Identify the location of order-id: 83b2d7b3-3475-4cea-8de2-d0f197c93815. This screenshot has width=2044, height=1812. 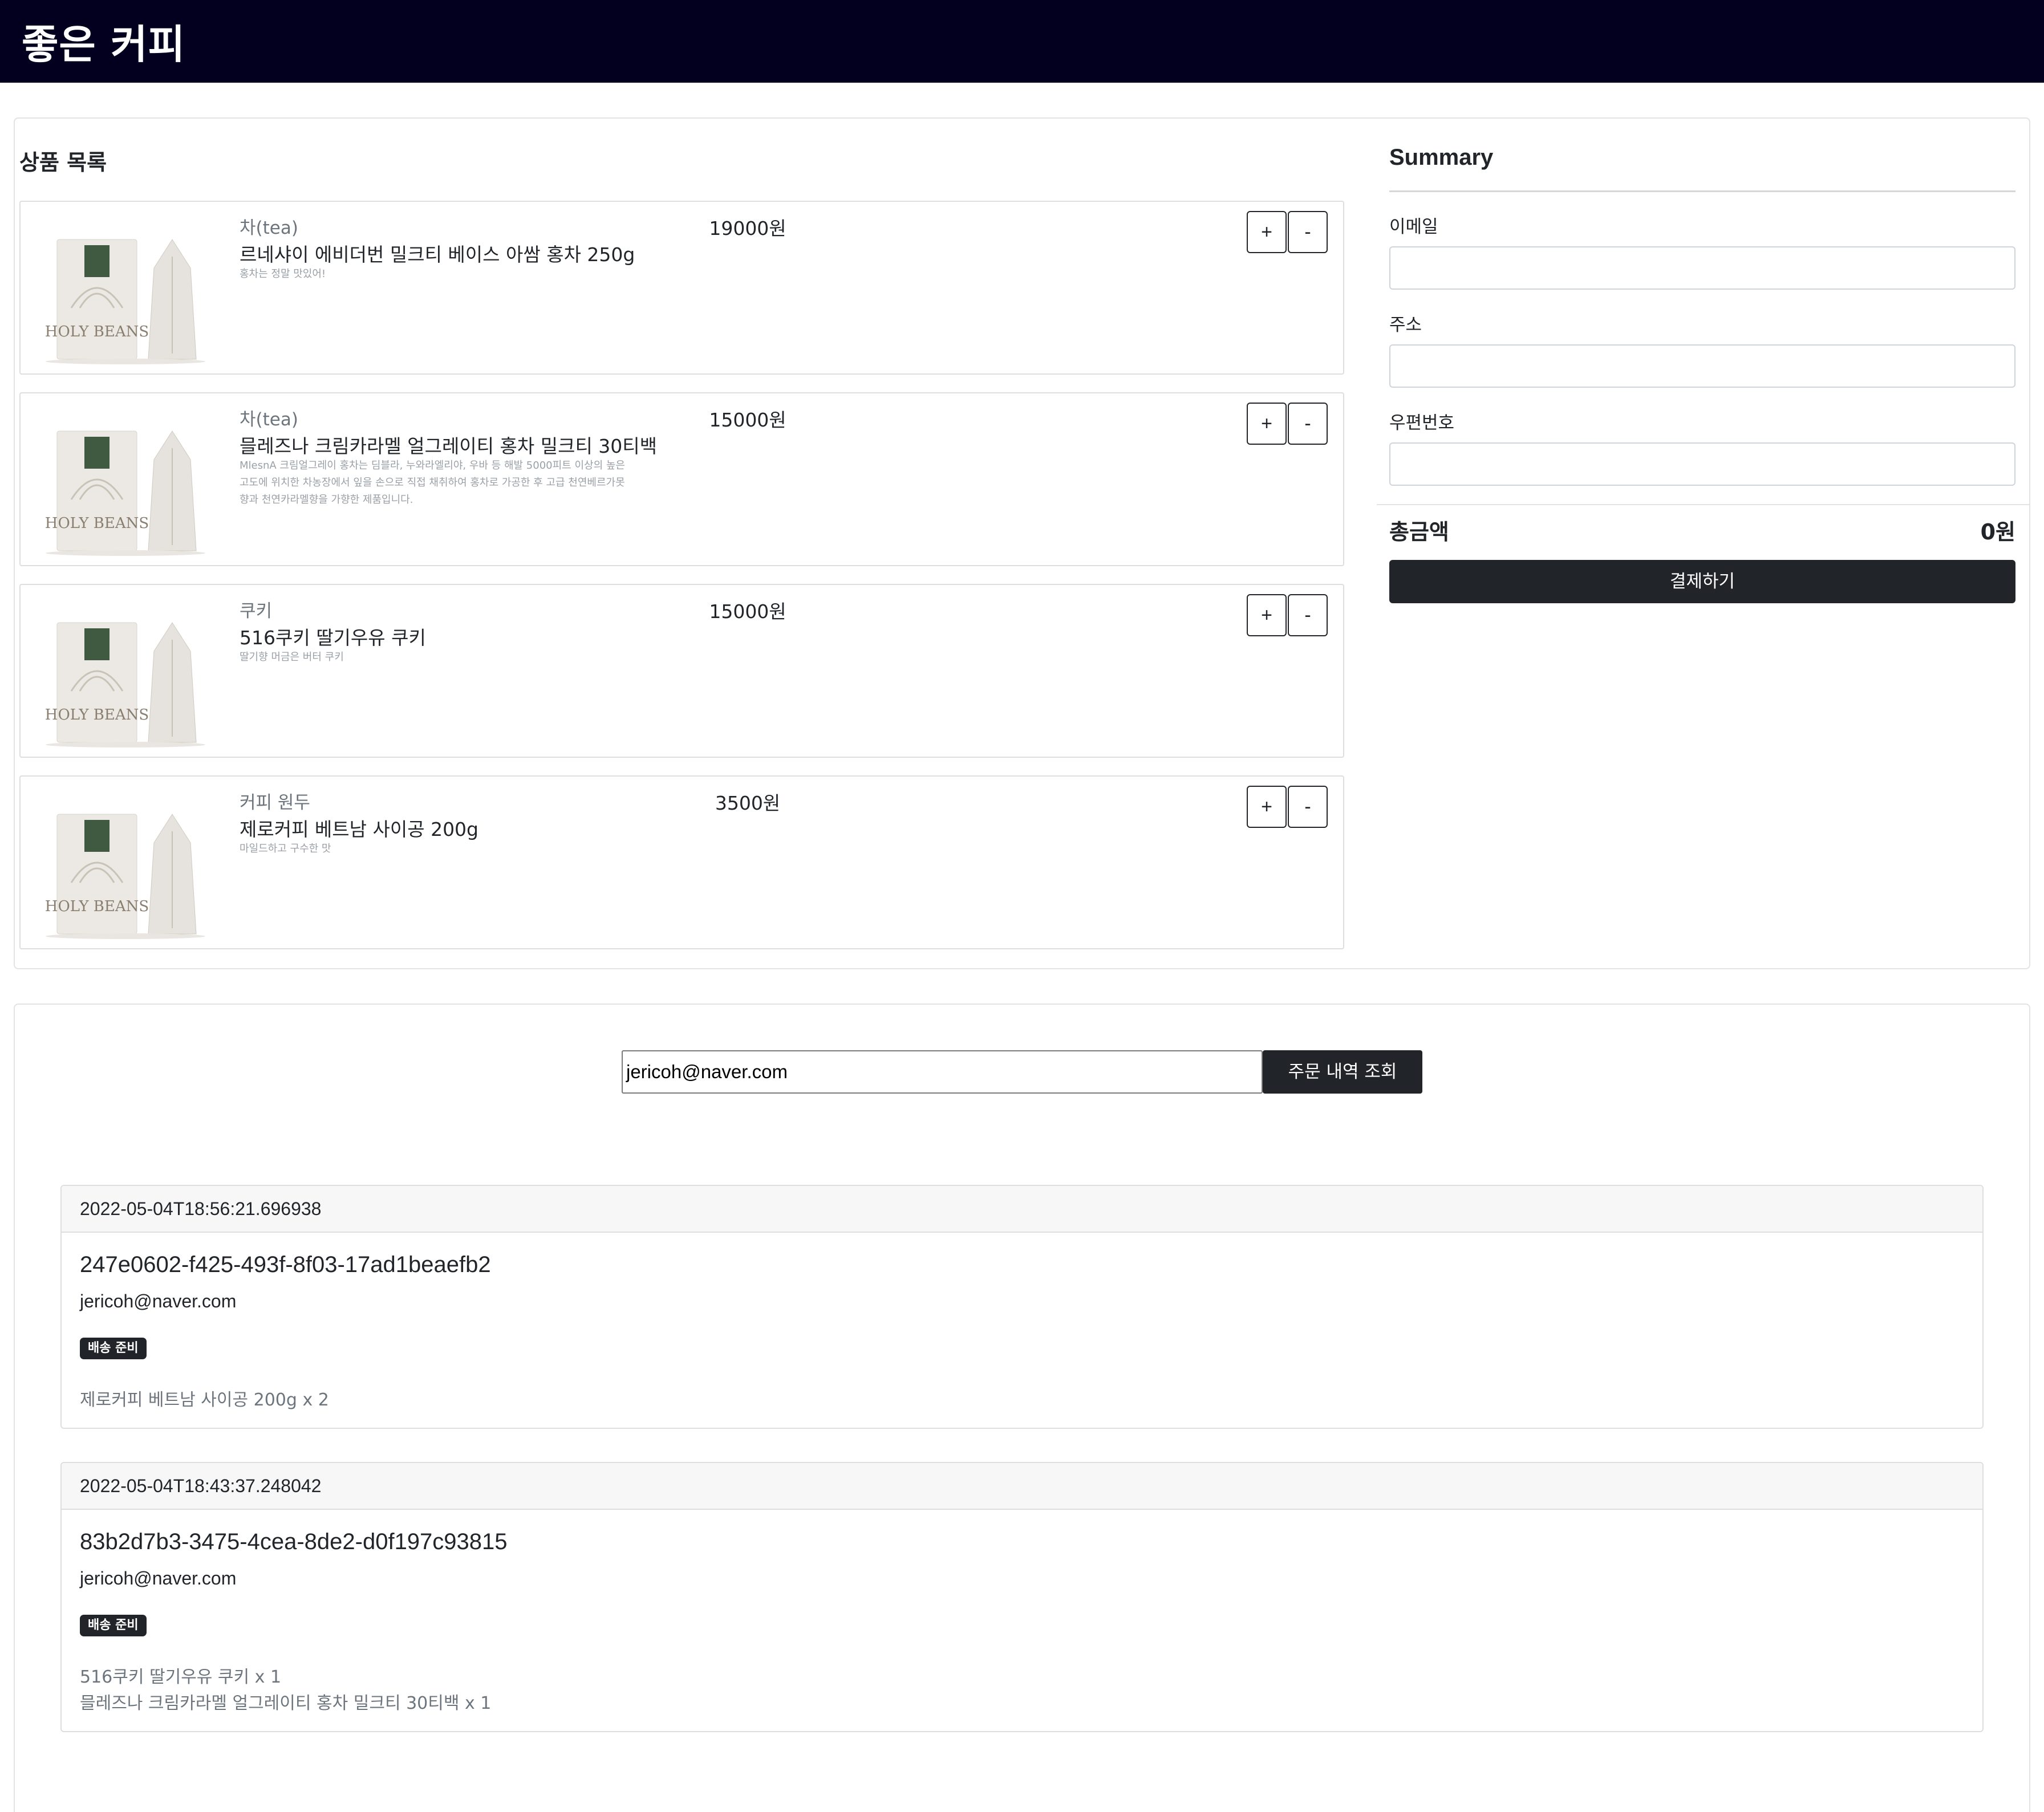
(294, 1542).